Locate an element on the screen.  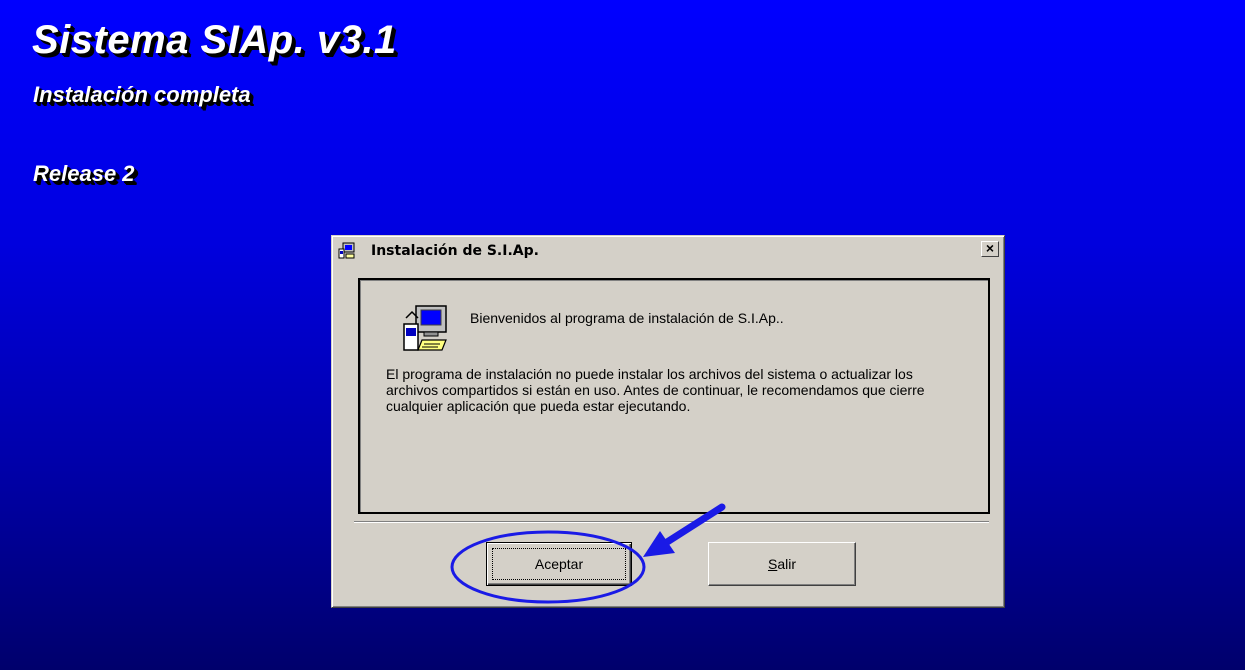
dialog-title: Instalación de S.I.Ap. is located at coordinates (455, 251).